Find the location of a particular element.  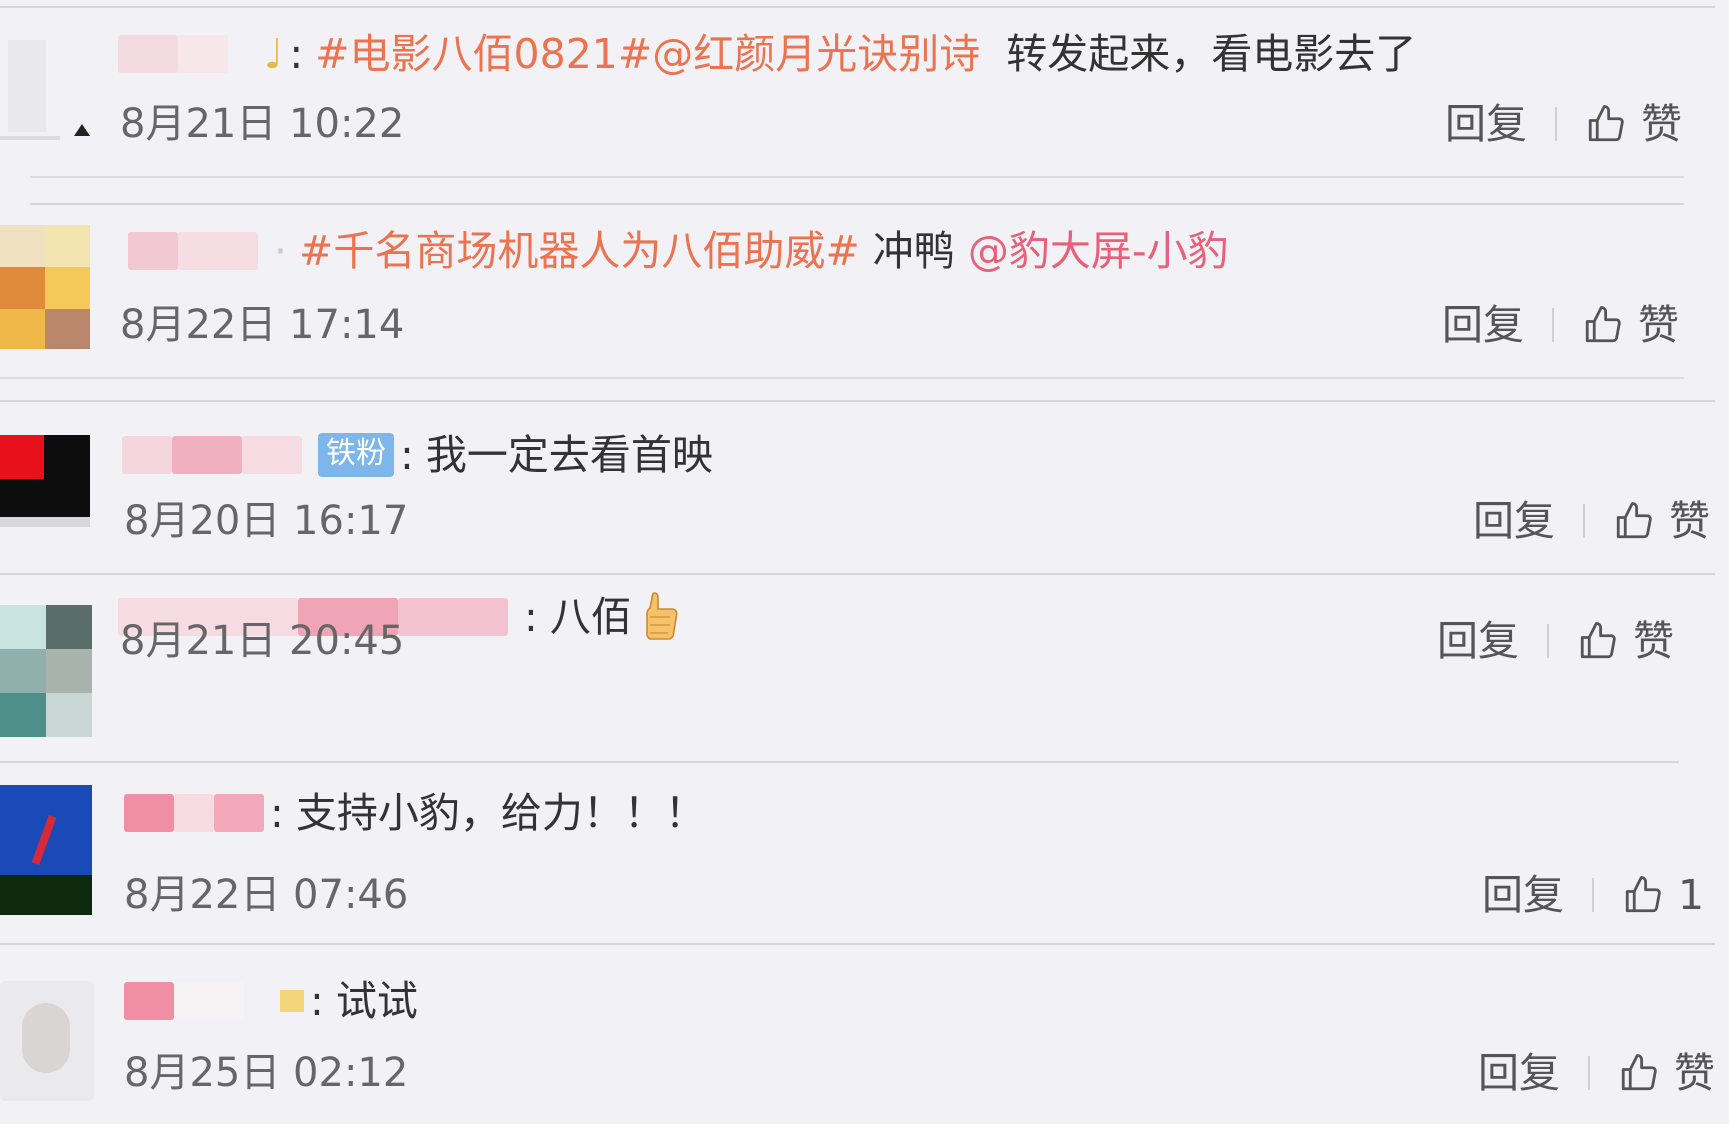

comment-text: ♩ : #电影八佰0821#@红颜月光诀别诗 转发起来，看电影去了 is located at coordinates (767, 54).